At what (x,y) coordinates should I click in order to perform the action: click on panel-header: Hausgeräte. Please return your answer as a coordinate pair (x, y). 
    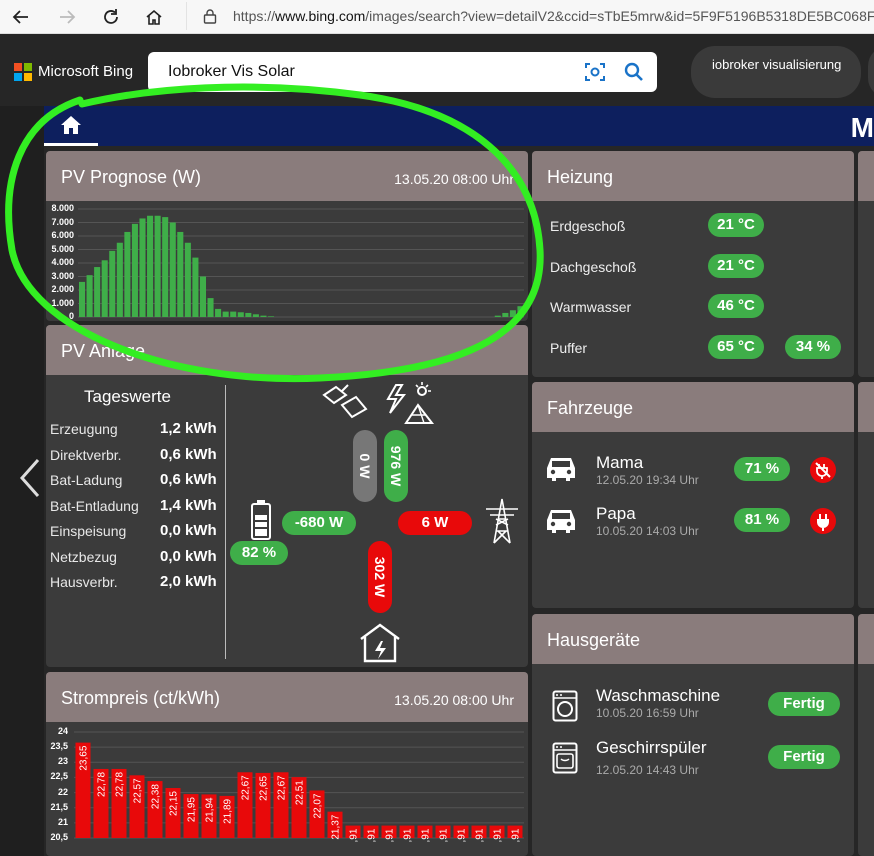
    Looking at the image, I should click on (693, 639).